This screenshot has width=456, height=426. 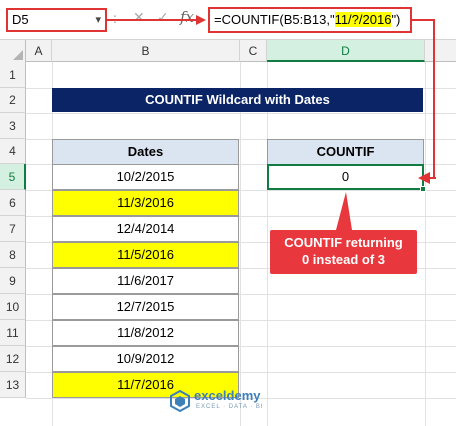 I want to click on logo-name: exceldemy, so click(x=227, y=395).